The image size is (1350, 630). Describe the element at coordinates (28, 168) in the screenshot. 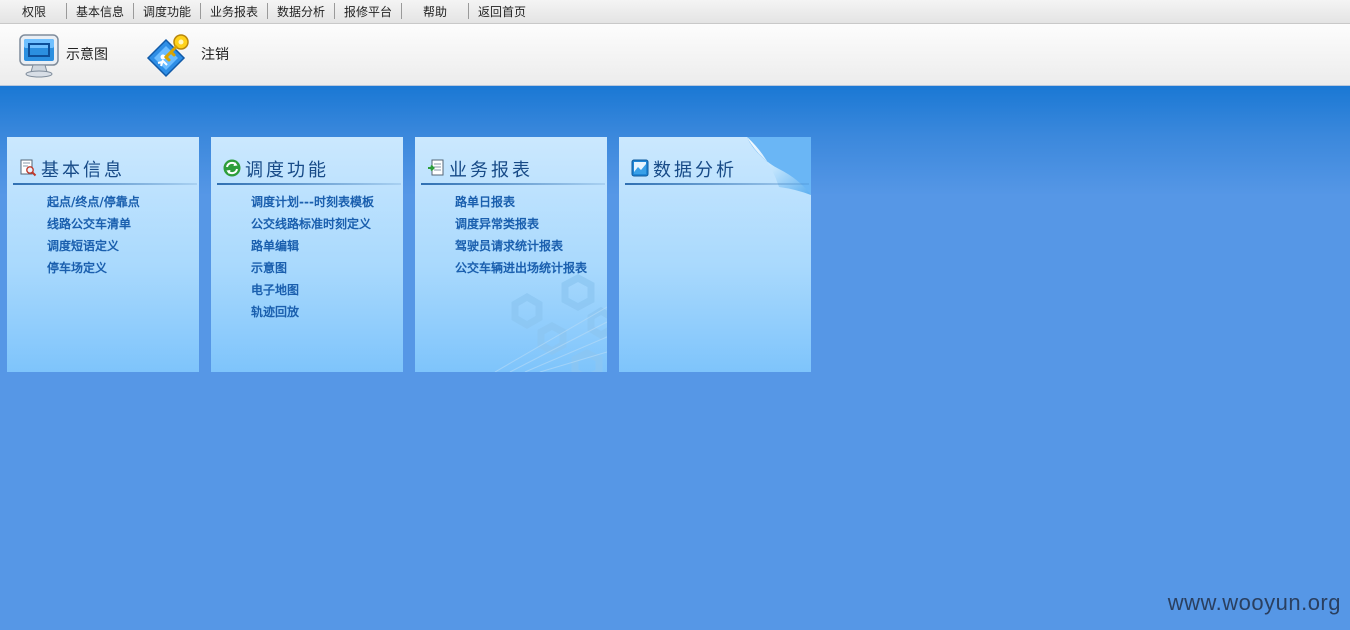

I see `document-search-icon` at that location.